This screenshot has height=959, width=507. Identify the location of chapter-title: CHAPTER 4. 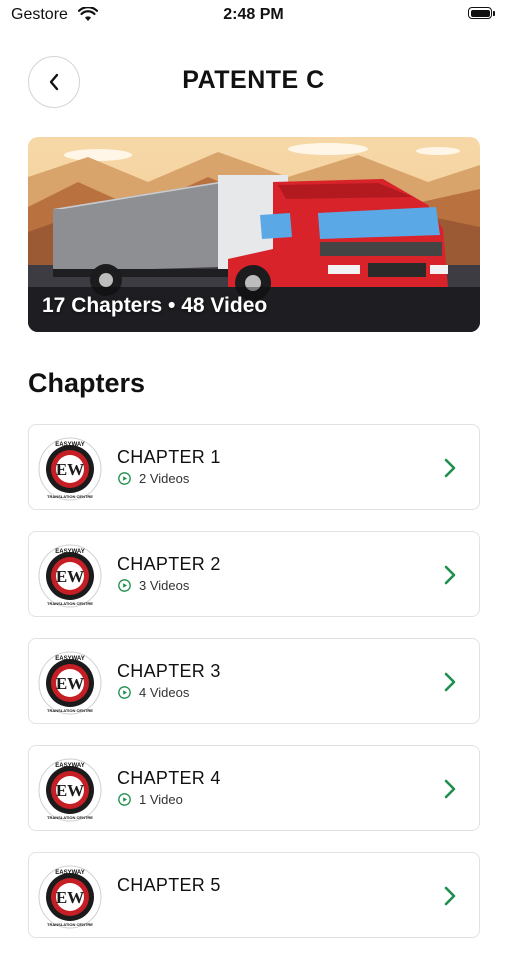
(169, 778).